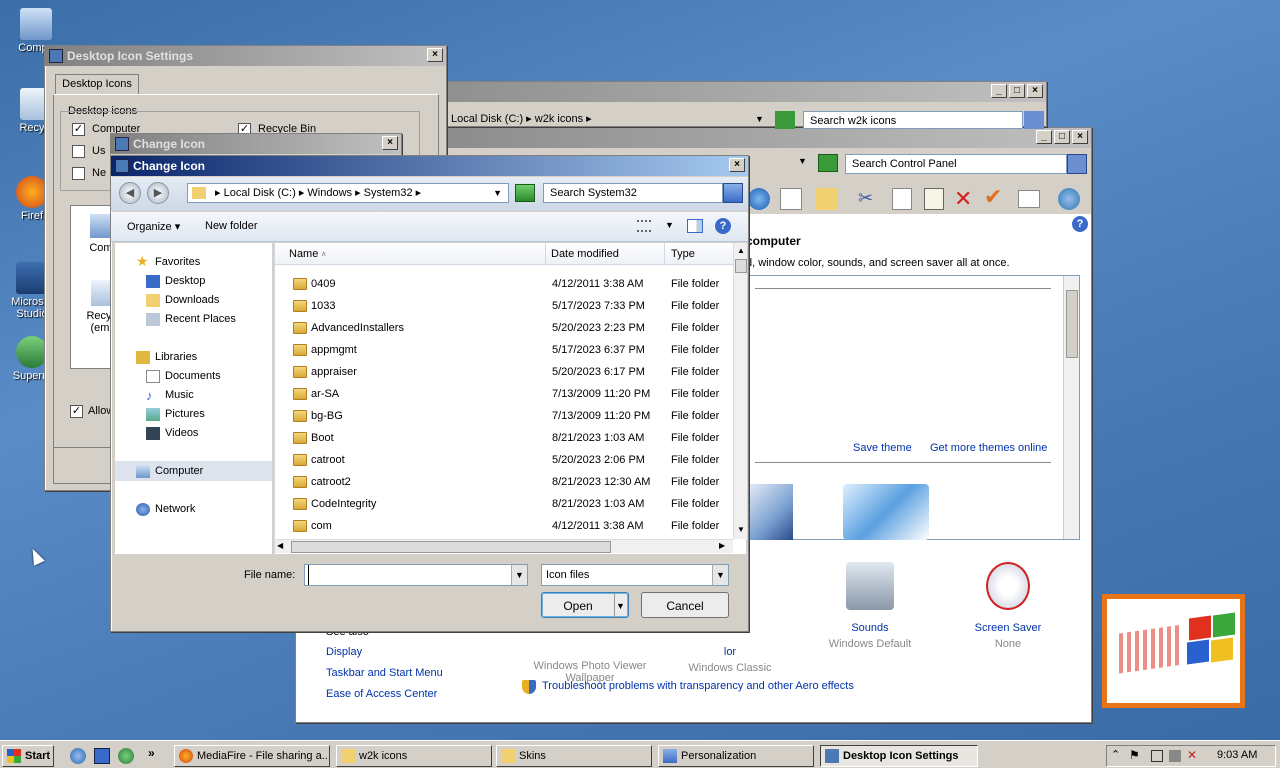 The image size is (1280, 768). Describe the element at coordinates (902, 199) in the screenshot. I see `copy-icon` at that location.